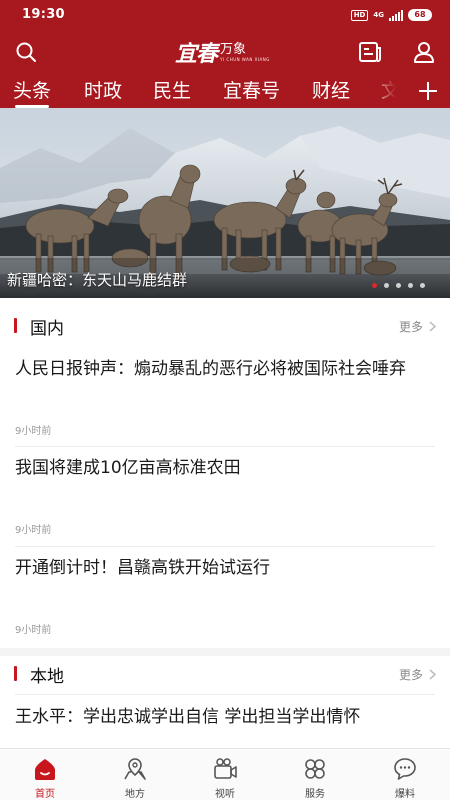 This screenshot has height=800, width=450. Describe the element at coordinates (245, 59) in the screenshot. I see `logo-pinyin: YI CHUN WAN XIANG` at that location.